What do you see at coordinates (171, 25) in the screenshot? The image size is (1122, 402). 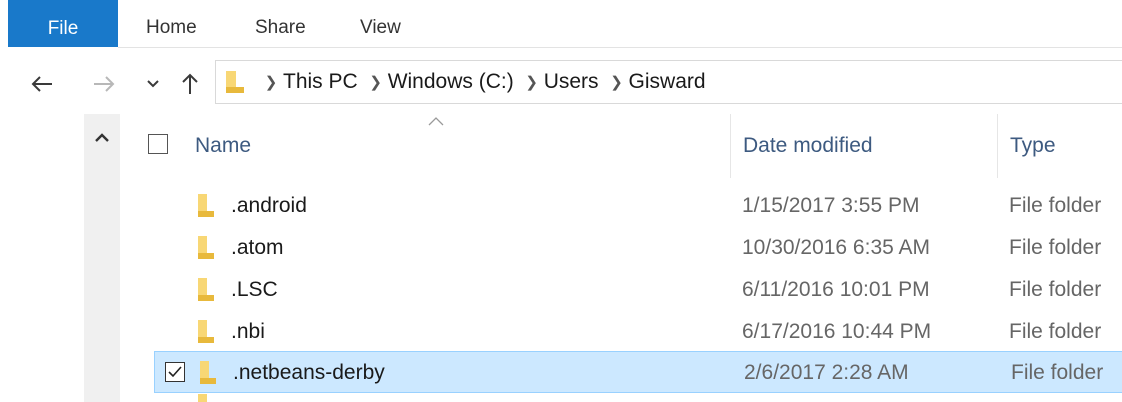 I see `tab-home: Home` at bounding box center [171, 25].